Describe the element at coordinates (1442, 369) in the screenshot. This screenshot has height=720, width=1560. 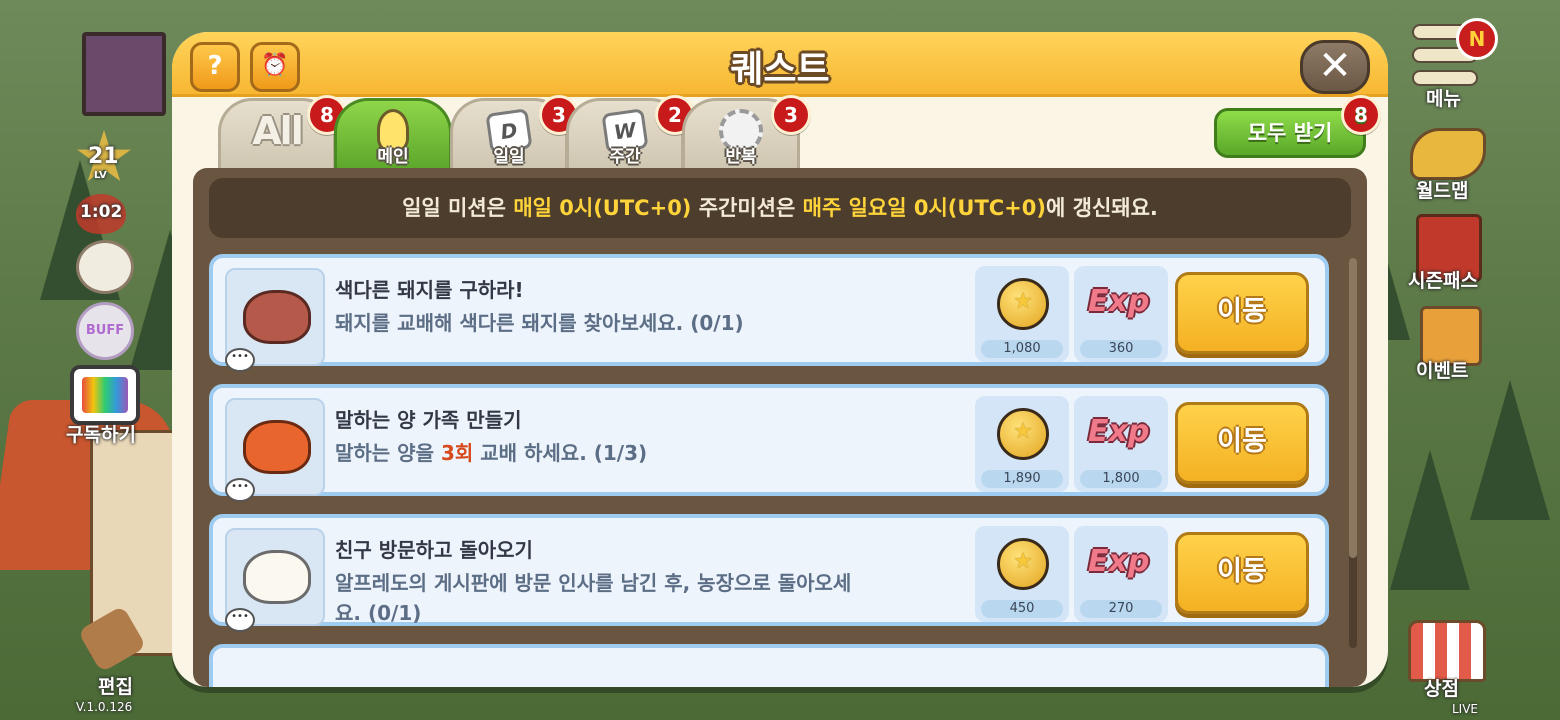
I see `event-label: 이벤트` at that location.